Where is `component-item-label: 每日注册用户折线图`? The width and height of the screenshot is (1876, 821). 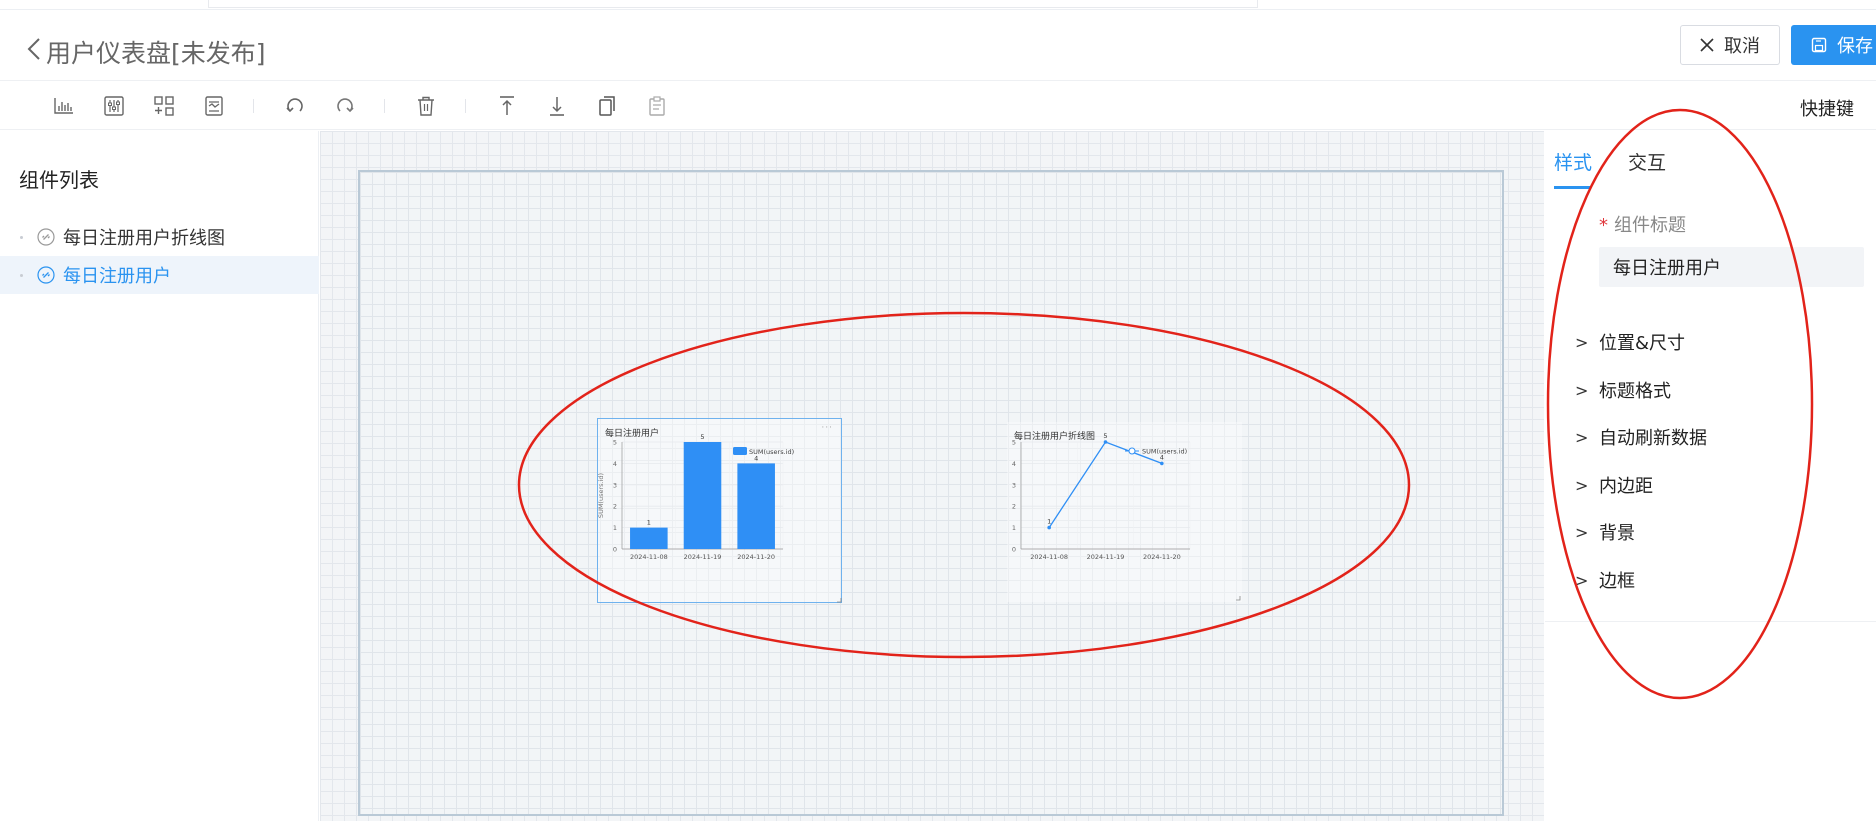 component-item-label: 每日注册用户折线图 is located at coordinates (144, 238).